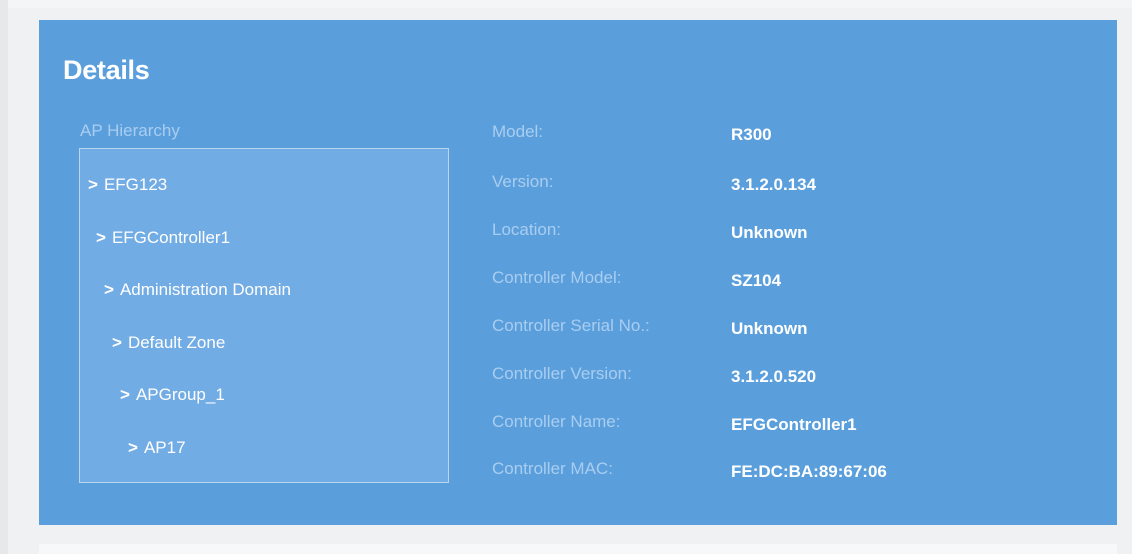 The width and height of the screenshot is (1132, 554). Describe the element at coordinates (774, 376) in the screenshot. I see `controller-version-value: 3.1.2.0.520` at that location.